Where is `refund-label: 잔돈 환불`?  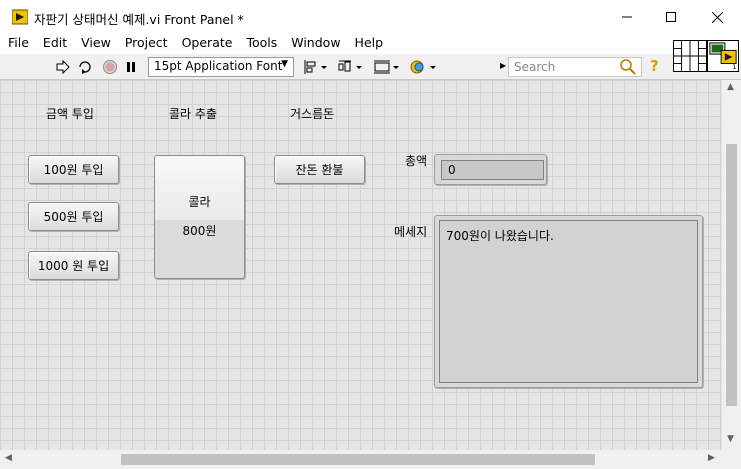
refund-label: 잔돈 환불 is located at coordinates (319, 170).